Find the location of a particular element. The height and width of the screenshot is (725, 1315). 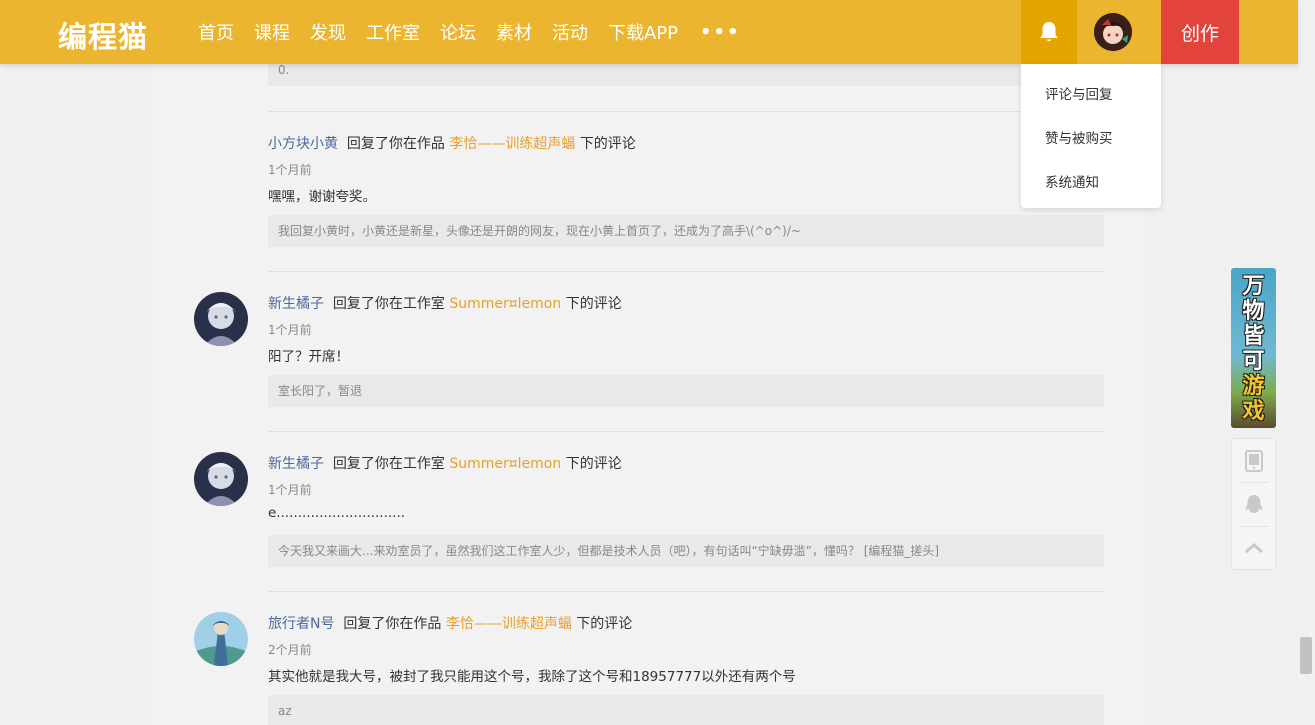

reply-content: 嘿嘿，谢谢夸奖。 is located at coordinates (322, 197).